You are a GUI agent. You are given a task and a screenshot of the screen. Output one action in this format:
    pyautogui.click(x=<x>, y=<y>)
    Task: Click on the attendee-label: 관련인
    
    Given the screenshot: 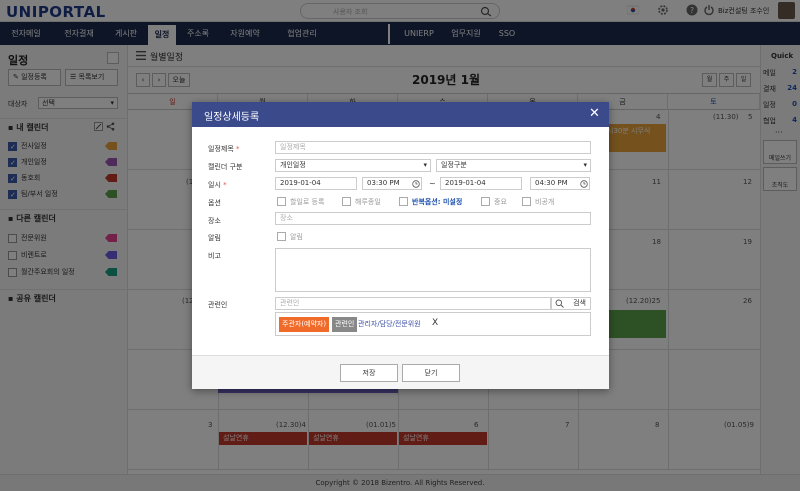 What is the action you would take?
    pyautogui.click(x=218, y=305)
    